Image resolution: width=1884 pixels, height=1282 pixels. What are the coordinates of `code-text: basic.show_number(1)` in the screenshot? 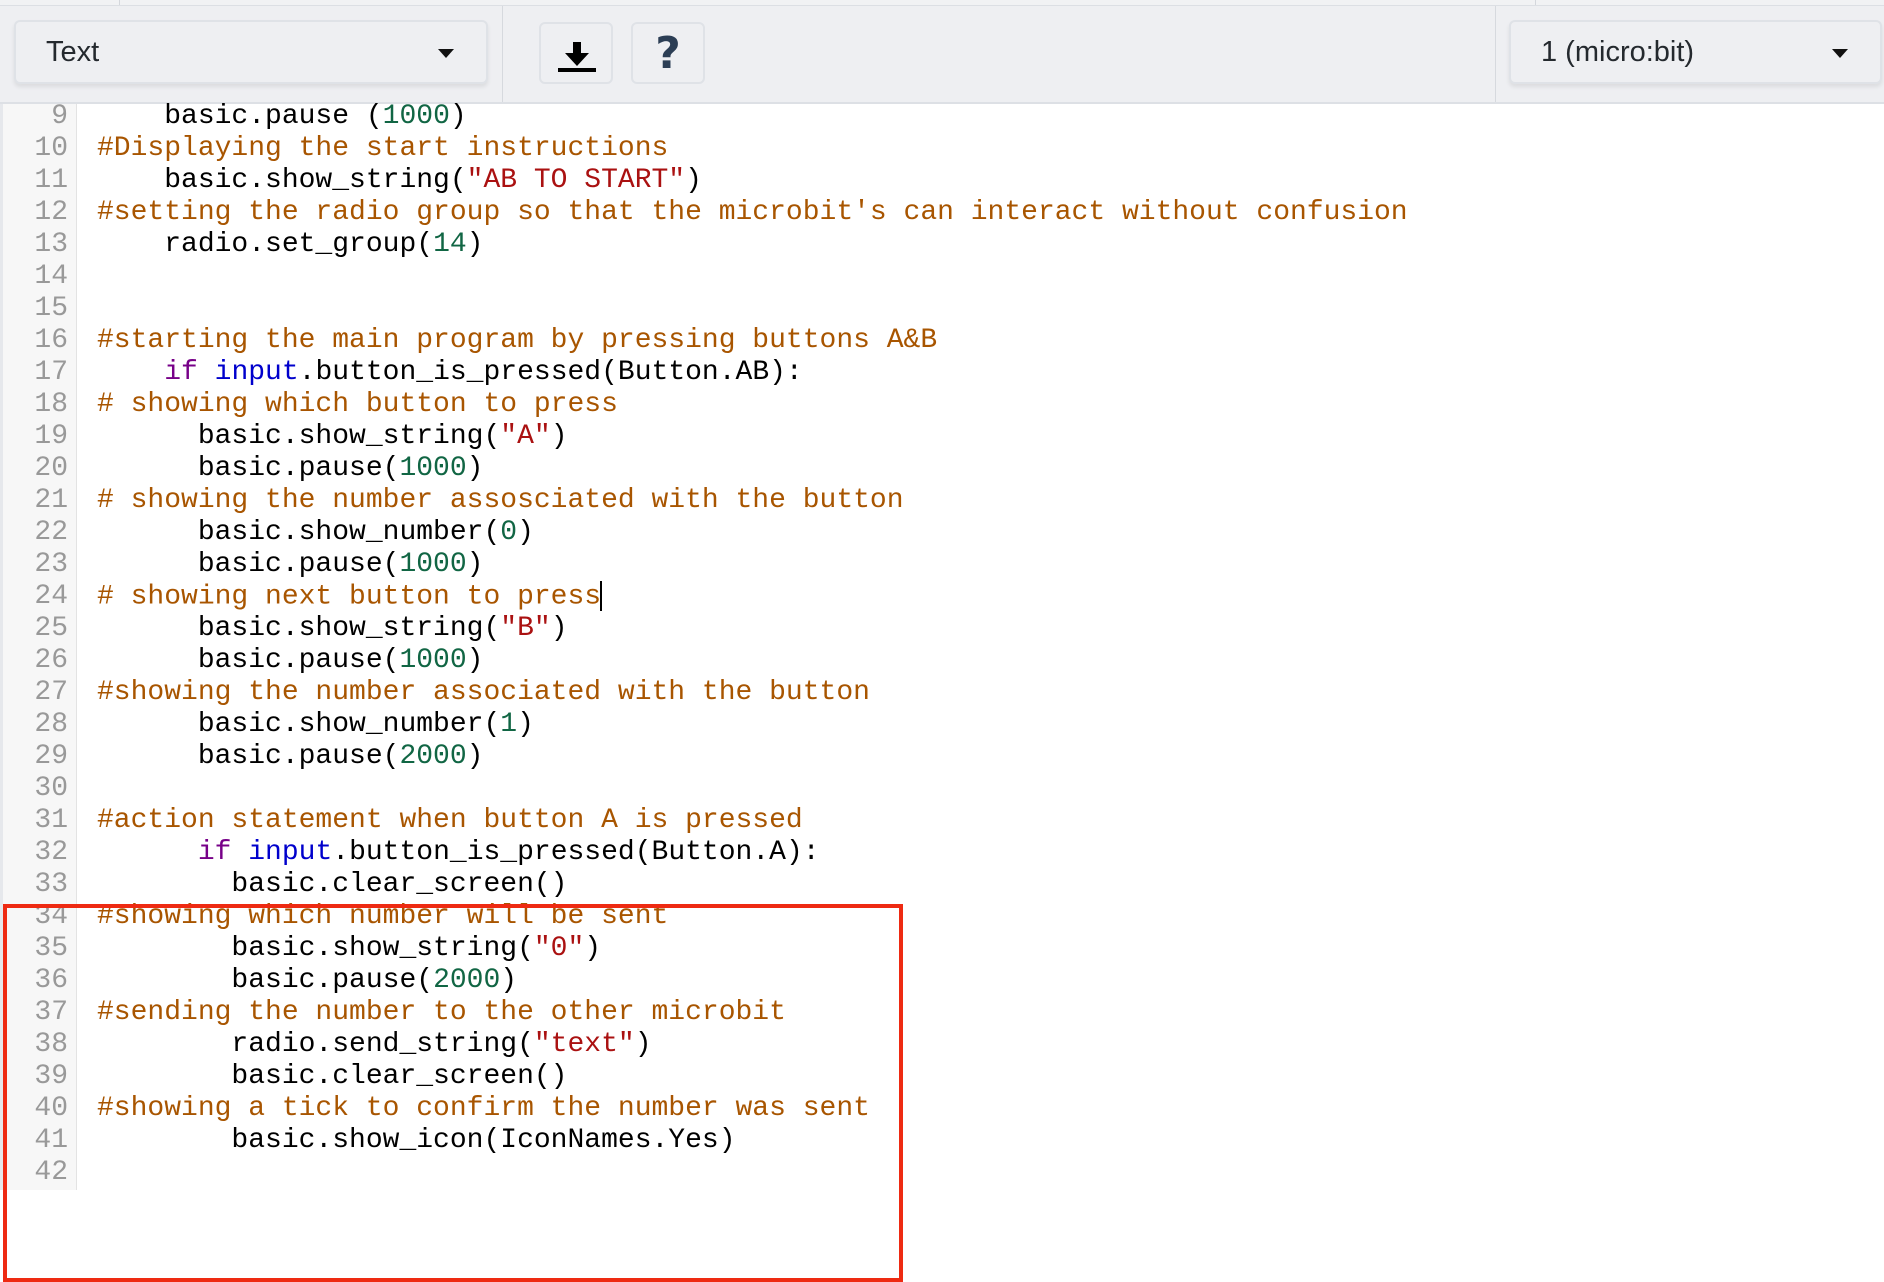 It's located at (315, 725).